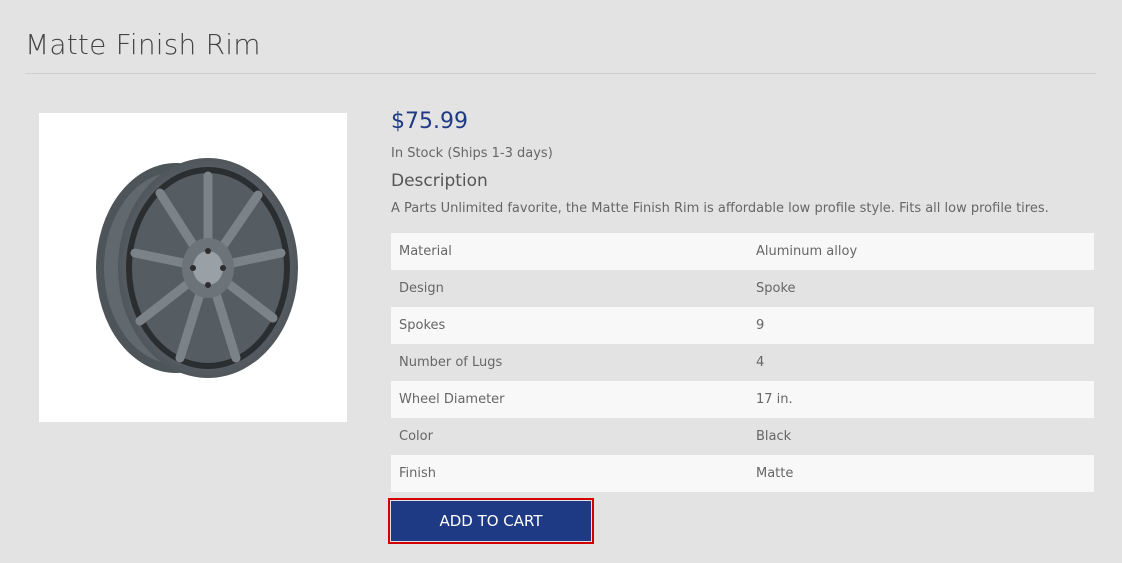 The height and width of the screenshot is (563, 1122). Describe the element at coordinates (472, 153) in the screenshot. I see `stock-status: In Stock (Ships 1-3 days)` at that location.